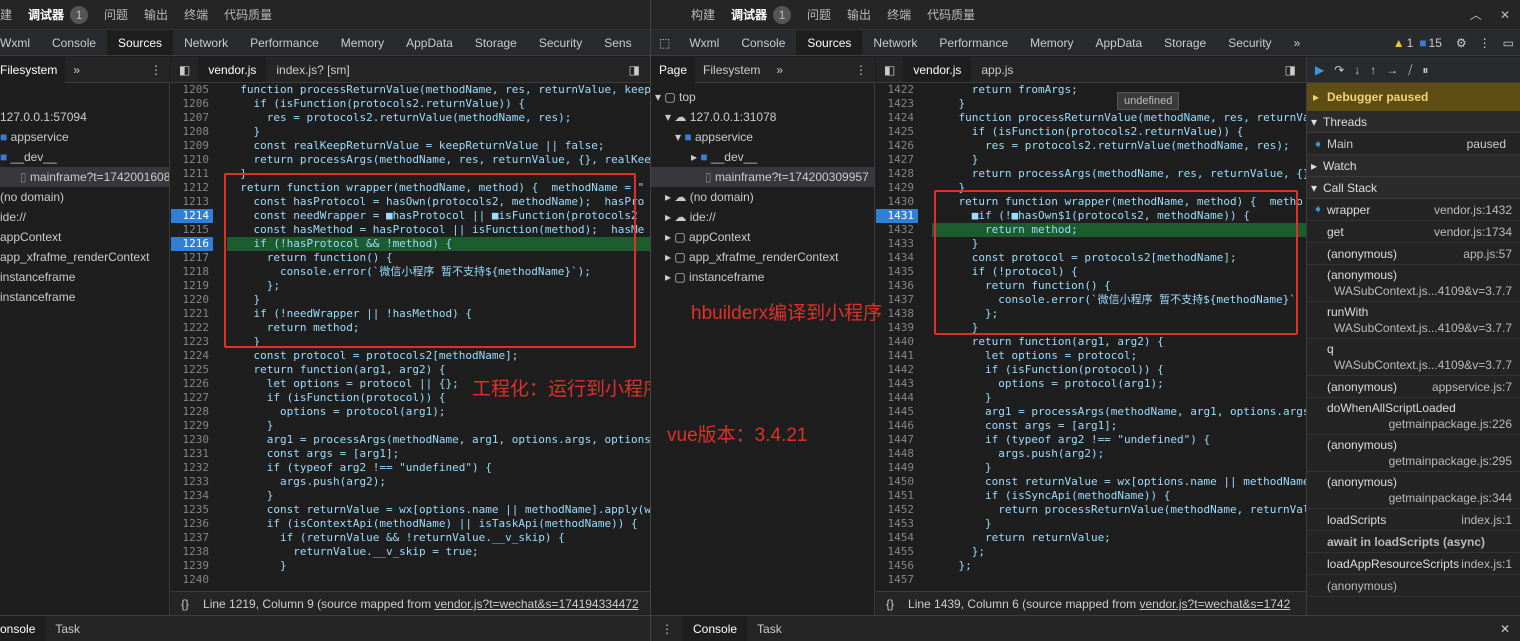 Image resolution: width=1520 pixels, height=641 pixels. What do you see at coordinates (703, 14) in the screenshot?
I see `top-tab-build: 构建` at bounding box center [703, 14].